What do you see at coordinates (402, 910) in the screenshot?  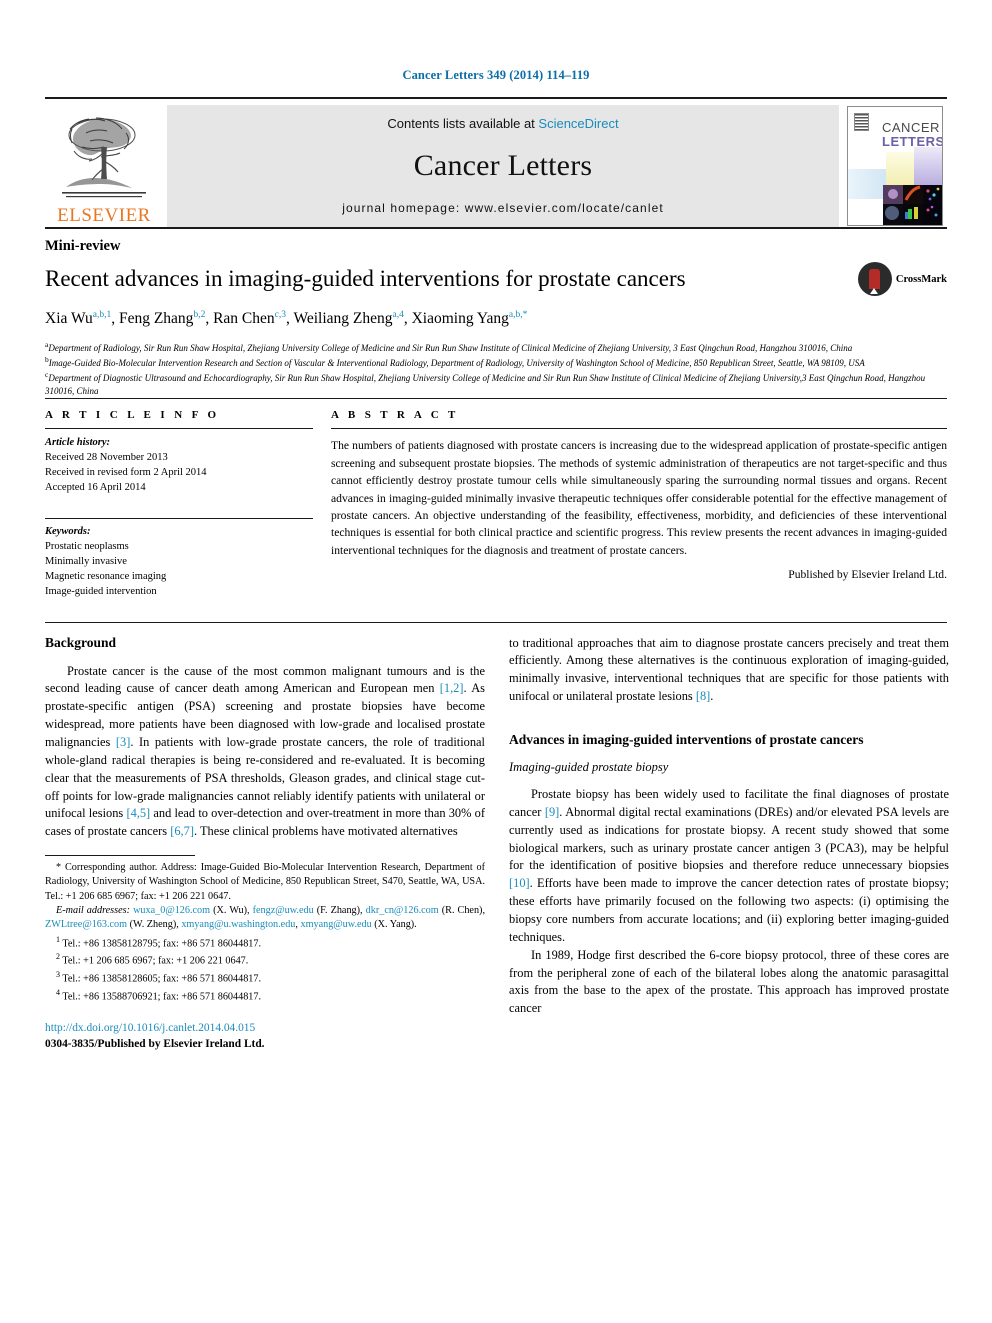 I see `email-link: dkr_cn@126.com` at bounding box center [402, 910].